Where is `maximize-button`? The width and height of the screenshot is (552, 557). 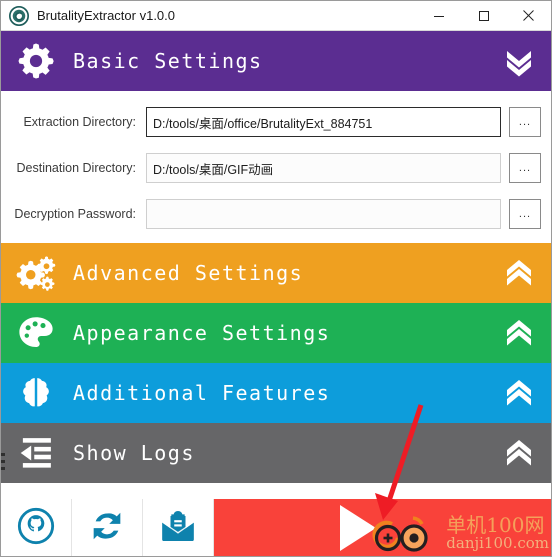 maximize-button is located at coordinates (483, 16).